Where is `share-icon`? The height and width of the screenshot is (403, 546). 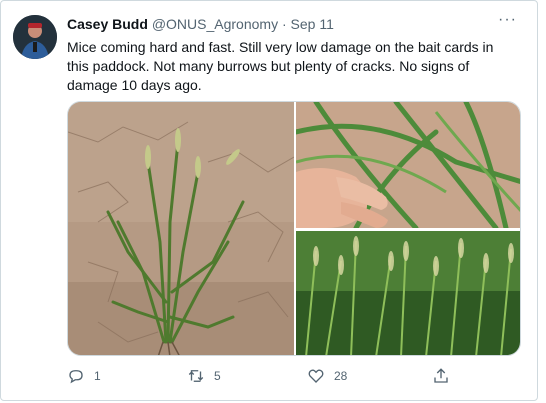 share-icon is located at coordinates (441, 376).